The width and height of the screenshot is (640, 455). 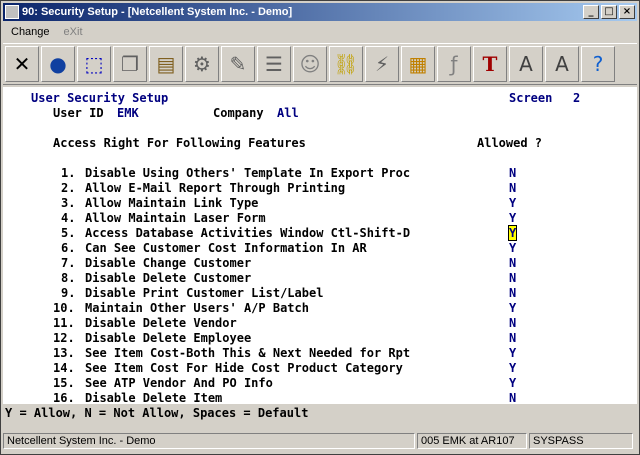 What do you see at coordinates (320, 32) in the screenshot?
I see `menu-bar: Change eXit` at bounding box center [320, 32].